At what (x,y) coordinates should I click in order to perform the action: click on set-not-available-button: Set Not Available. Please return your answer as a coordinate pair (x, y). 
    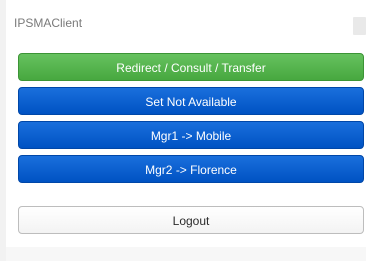
    Looking at the image, I should click on (191, 101).